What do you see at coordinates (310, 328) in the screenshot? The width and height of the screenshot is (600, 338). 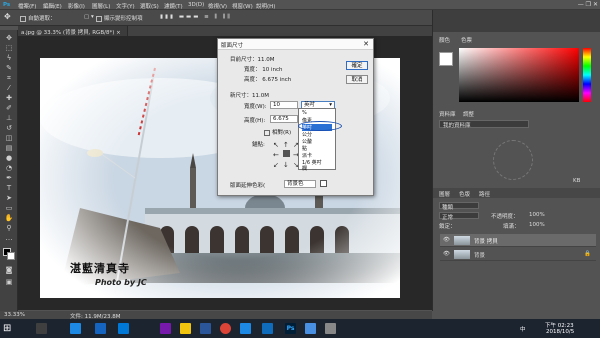 I see `media-player-icon` at bounding box center [310, 328].